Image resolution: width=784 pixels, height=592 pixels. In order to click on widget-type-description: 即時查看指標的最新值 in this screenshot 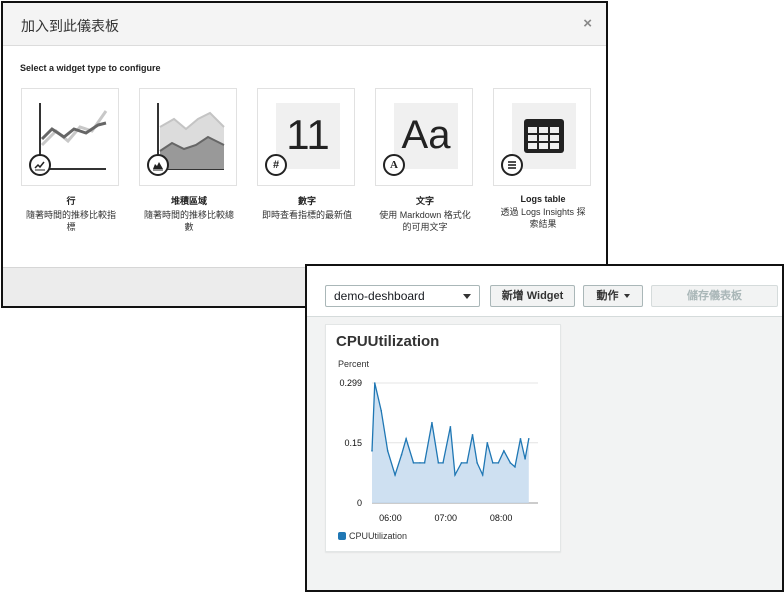, I will do `click(306, 215)`.